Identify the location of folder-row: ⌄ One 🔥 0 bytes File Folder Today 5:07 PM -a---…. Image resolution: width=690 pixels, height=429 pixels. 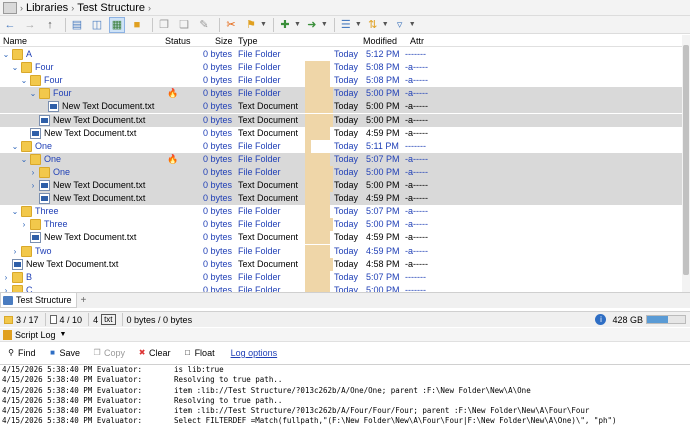
(345, 159).